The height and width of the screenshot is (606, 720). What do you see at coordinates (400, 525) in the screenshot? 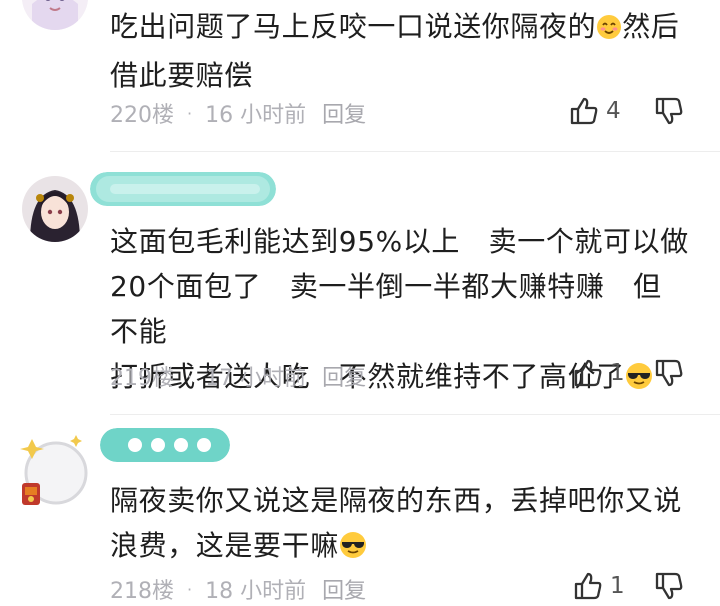
I see `comment-text: 隔夜卖你又说这是隔夜的东西，丢掉吧你又说 浪费，这是要干嘛` at bounding box center [400, 525].